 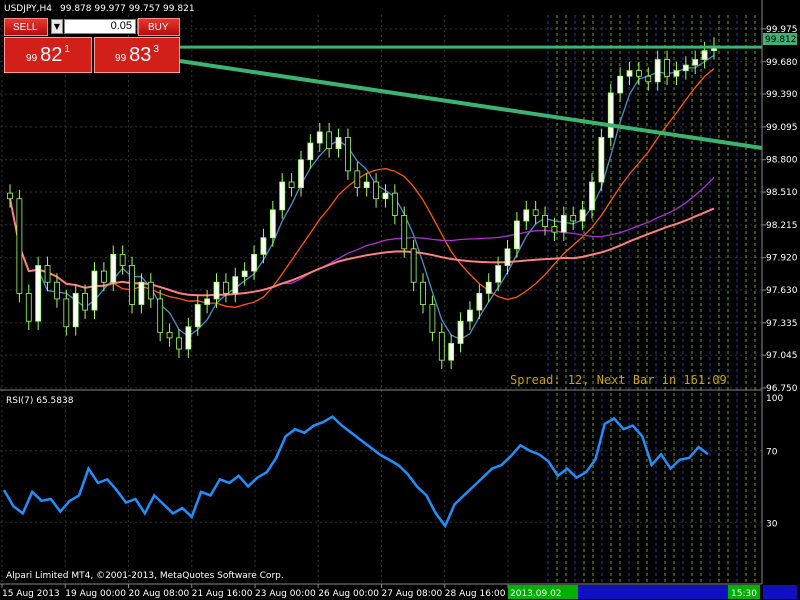 I want to click on time-tick-label: 26 Aug 00:00, so click(x=348, y=594).